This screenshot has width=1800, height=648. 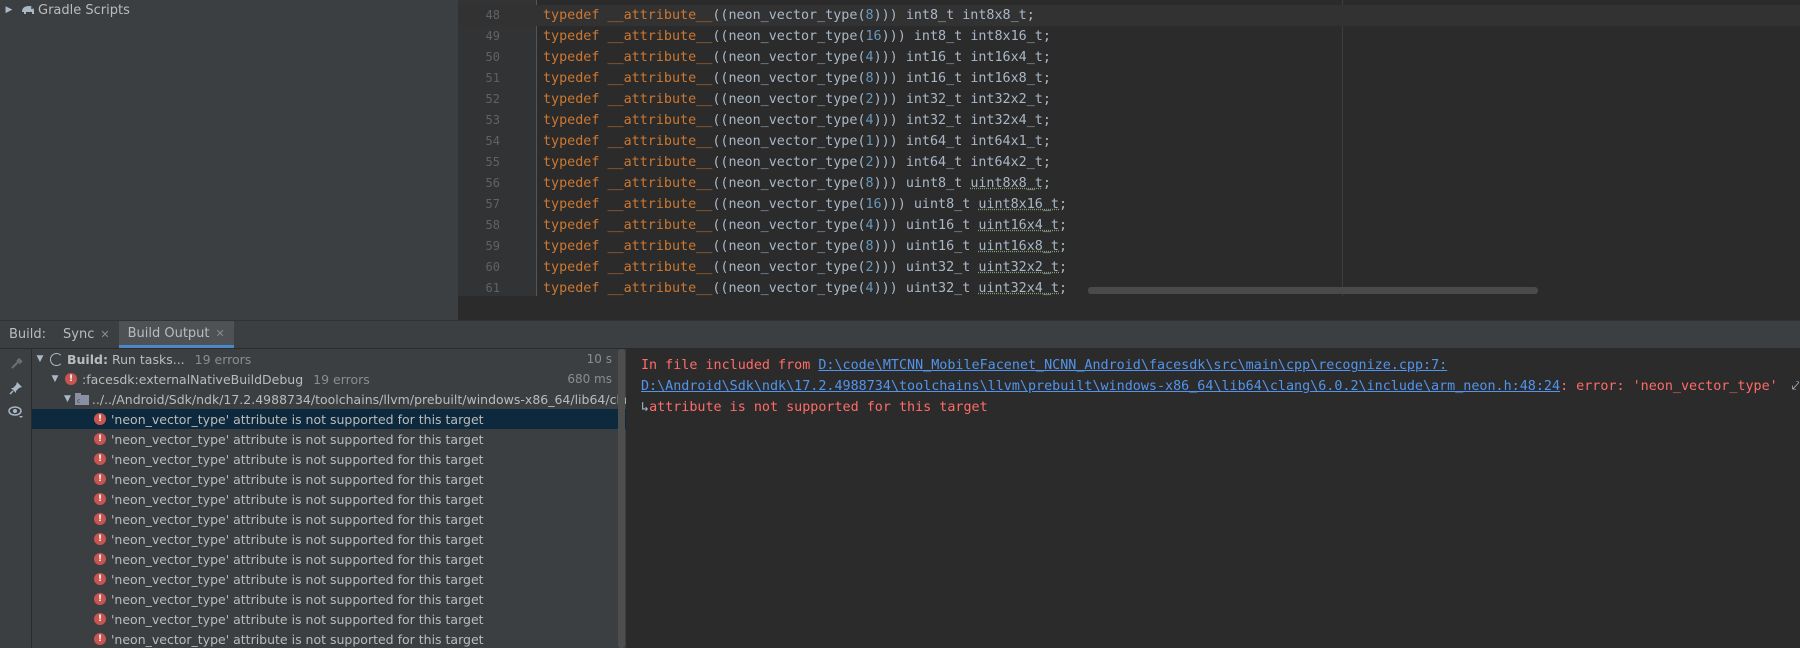 I want to click on folder-icon: c, so click(x=81, y=399).